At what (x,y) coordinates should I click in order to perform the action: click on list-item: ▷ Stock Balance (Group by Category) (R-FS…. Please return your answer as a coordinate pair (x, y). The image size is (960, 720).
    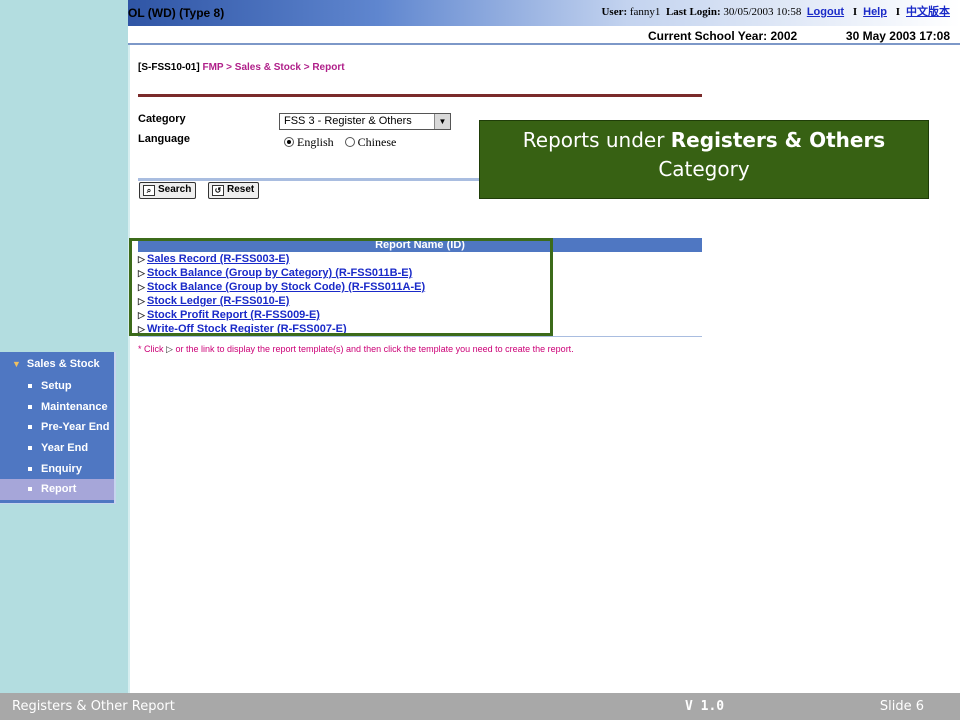
    Looking at the image, I should click on (348, 273).